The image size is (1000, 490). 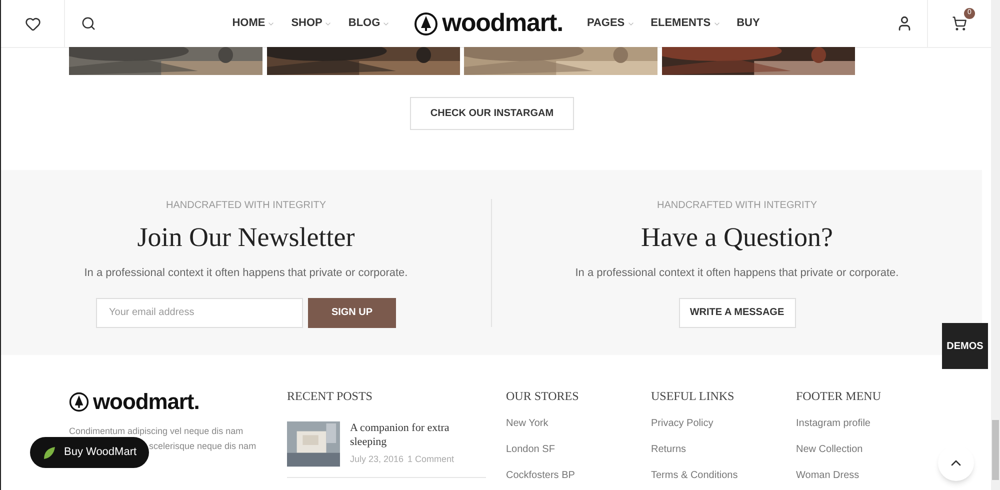 What do you see at coordinates (199, 313) in the screenshot?
I see `email-field: Your email address` at bounding box center [199, 313].